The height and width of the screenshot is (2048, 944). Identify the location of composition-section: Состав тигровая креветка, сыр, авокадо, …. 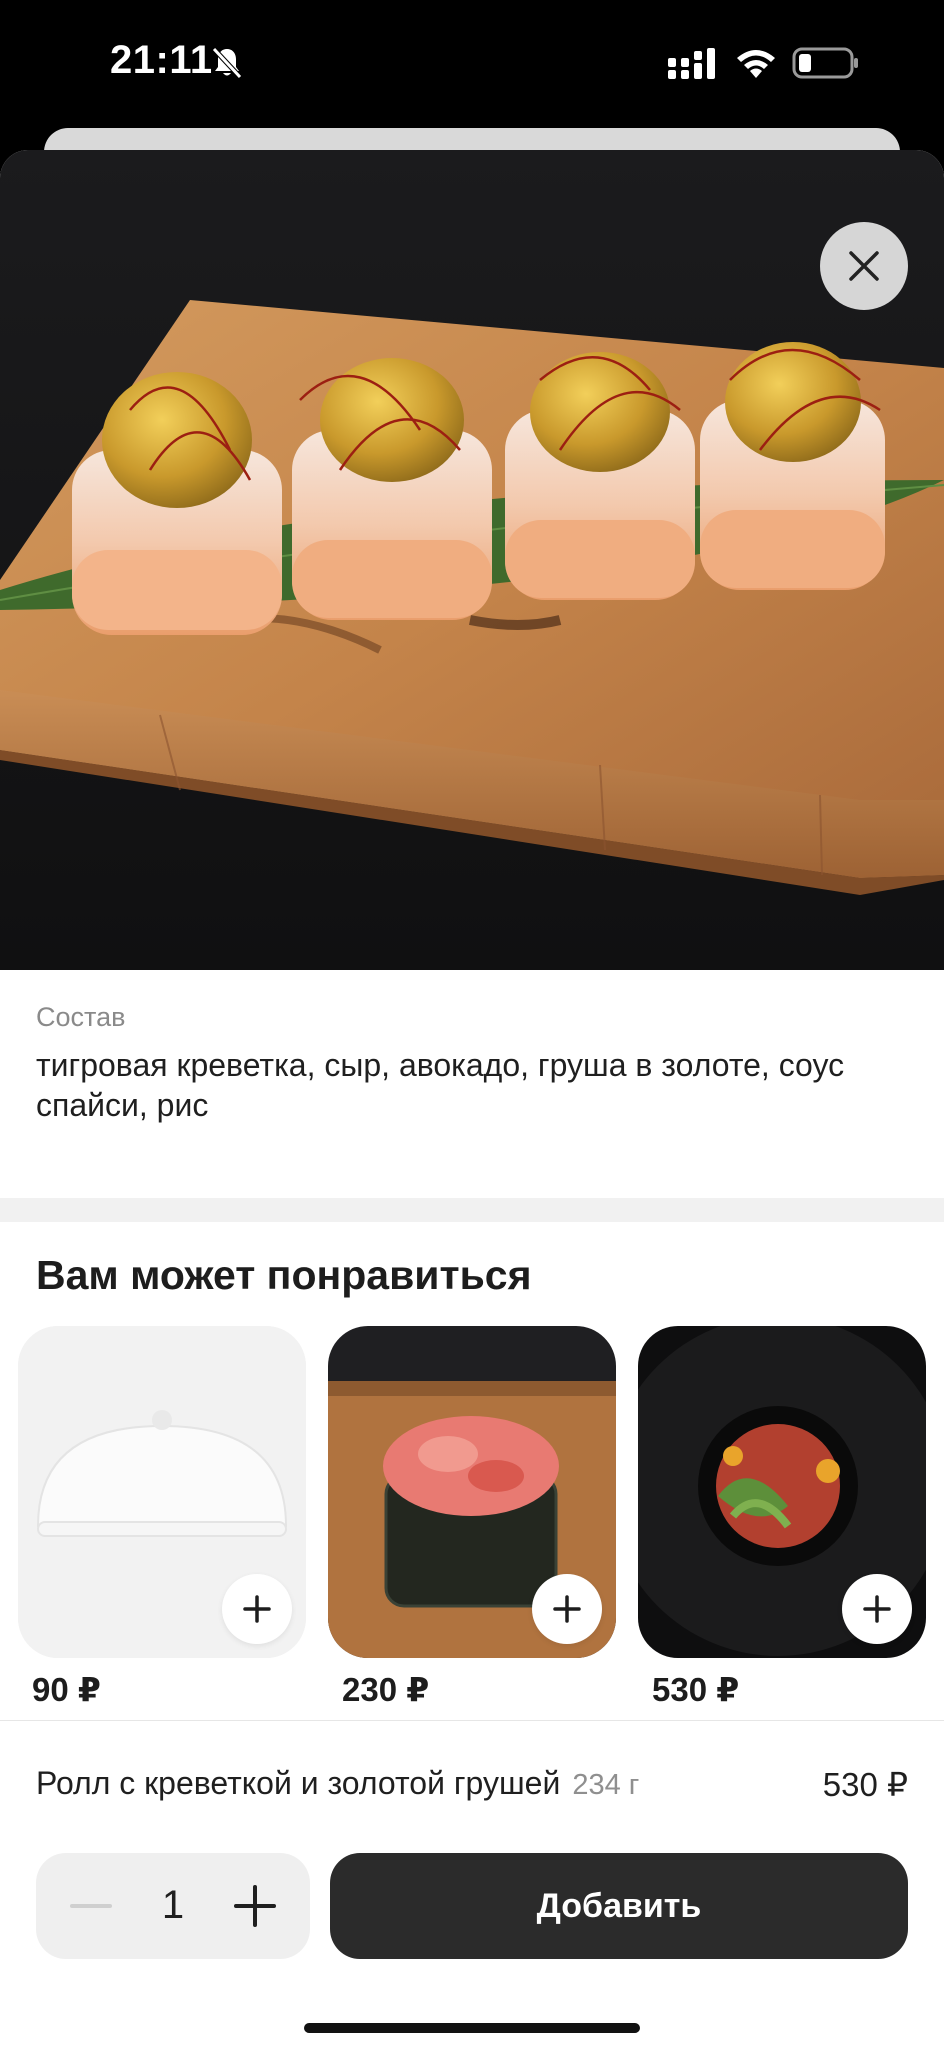
(472, 1084).